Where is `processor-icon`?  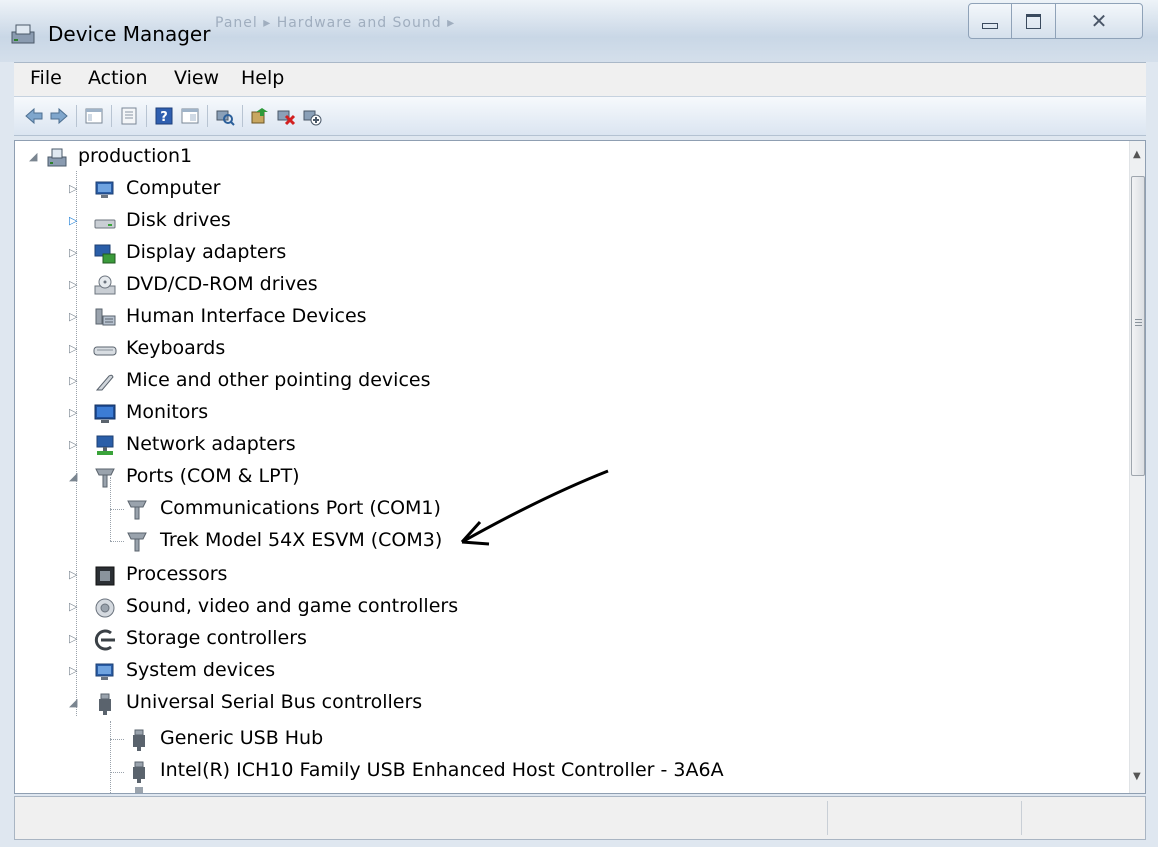 processor-icon is located at coordinates (105, 576).